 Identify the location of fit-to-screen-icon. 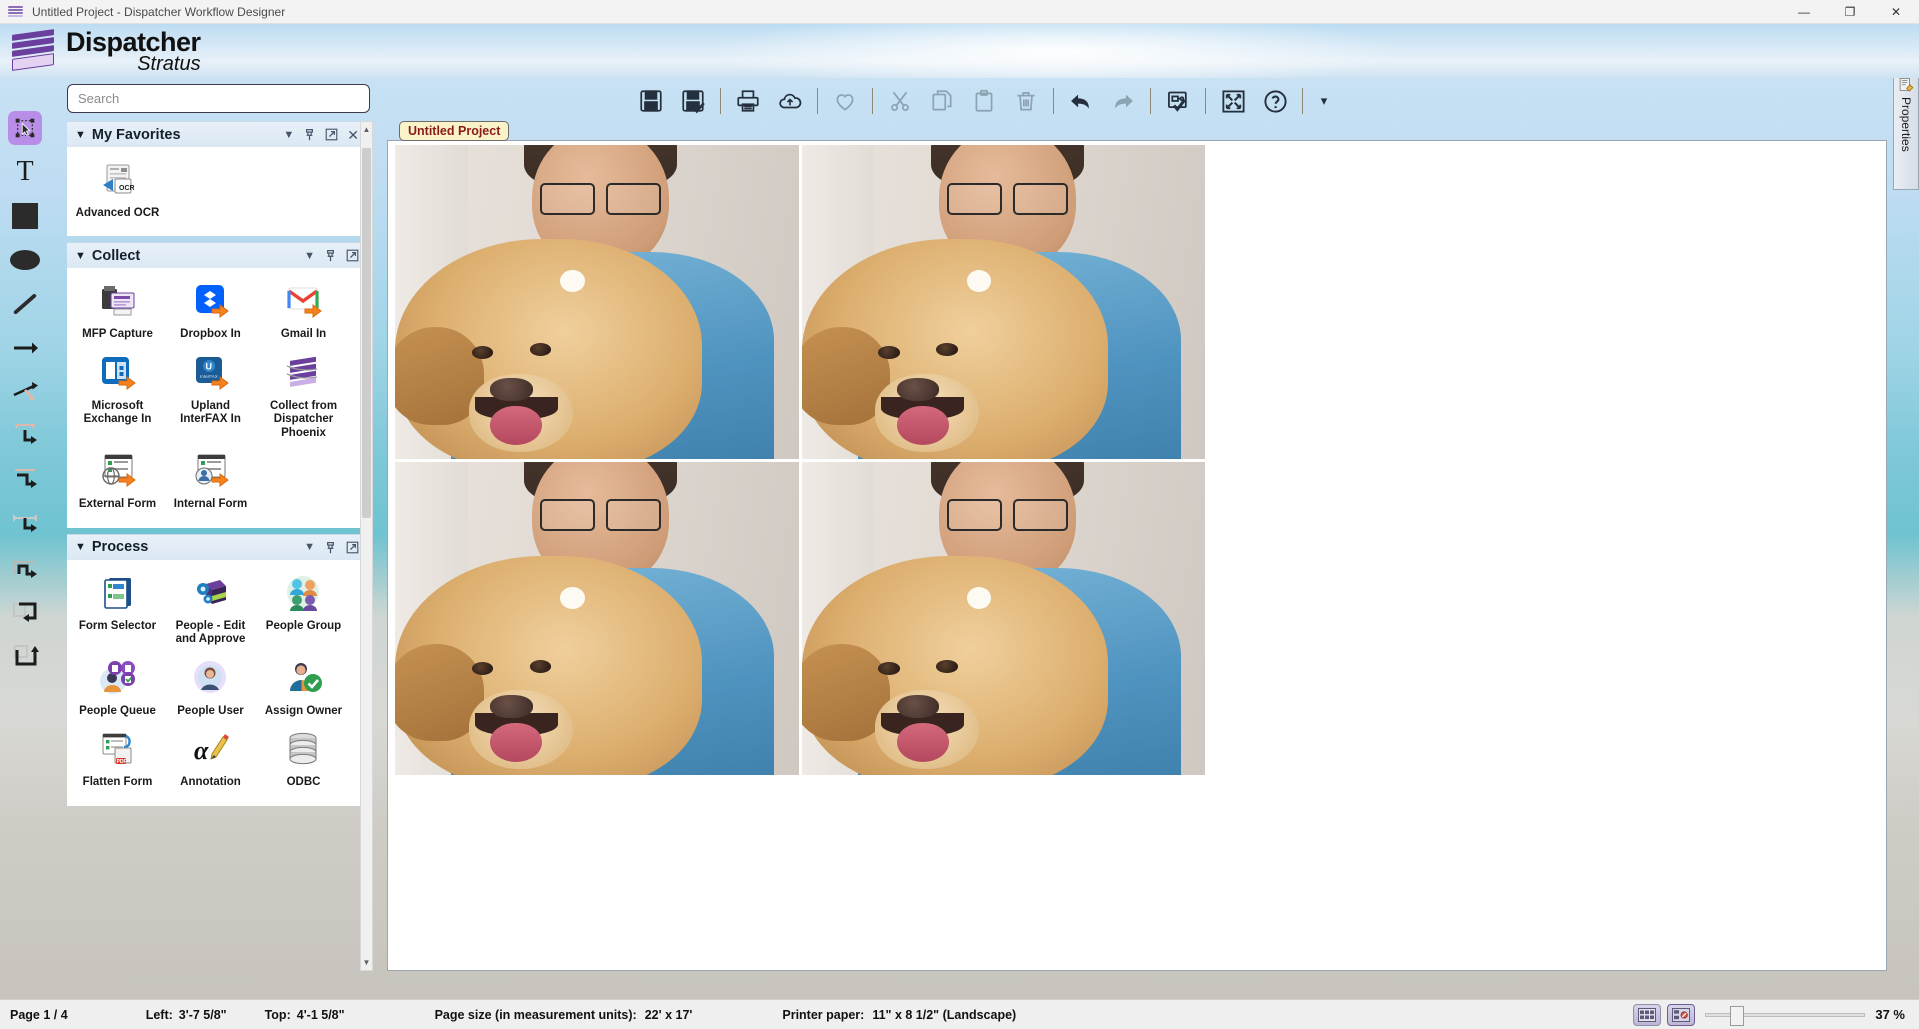
(1233, 101).